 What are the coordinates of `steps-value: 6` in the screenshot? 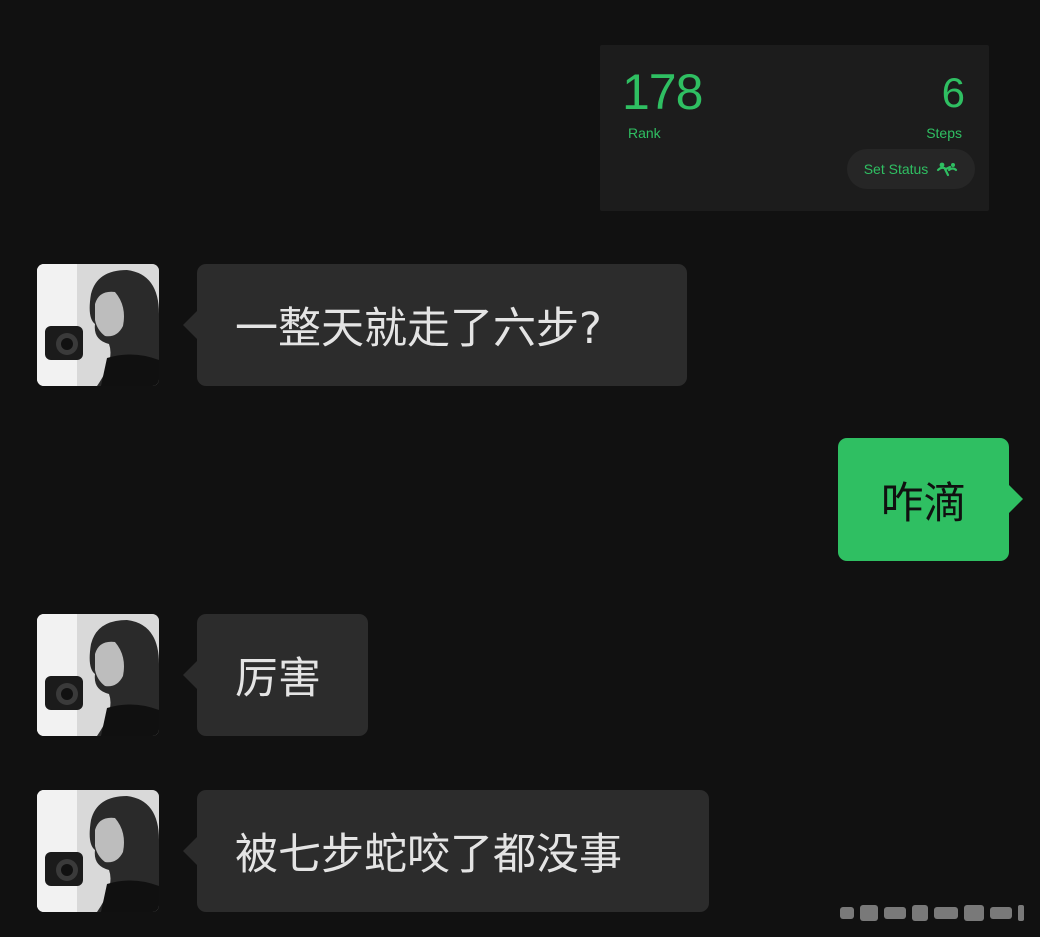 It's located at (953, 92).